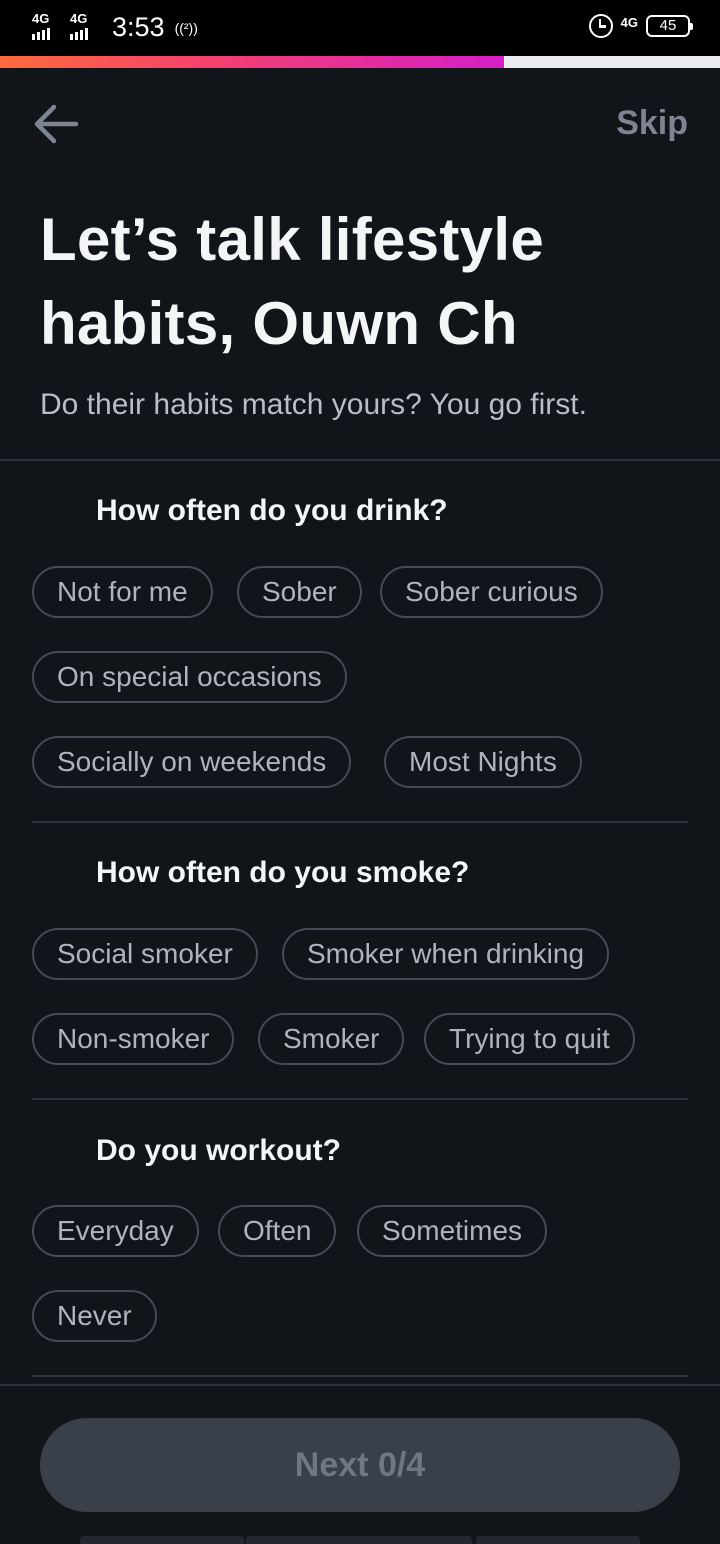  I want to click on progress-fill, so click(252, 62).